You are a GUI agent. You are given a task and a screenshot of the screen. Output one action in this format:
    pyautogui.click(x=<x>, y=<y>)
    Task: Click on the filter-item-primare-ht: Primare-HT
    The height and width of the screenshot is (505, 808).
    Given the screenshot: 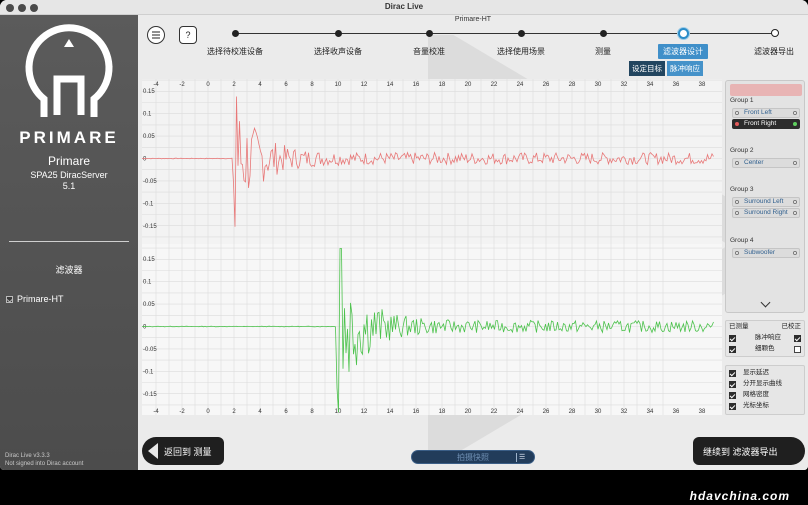 What is the action you would take?
    pyautogui.click(x=35, y=299)
    